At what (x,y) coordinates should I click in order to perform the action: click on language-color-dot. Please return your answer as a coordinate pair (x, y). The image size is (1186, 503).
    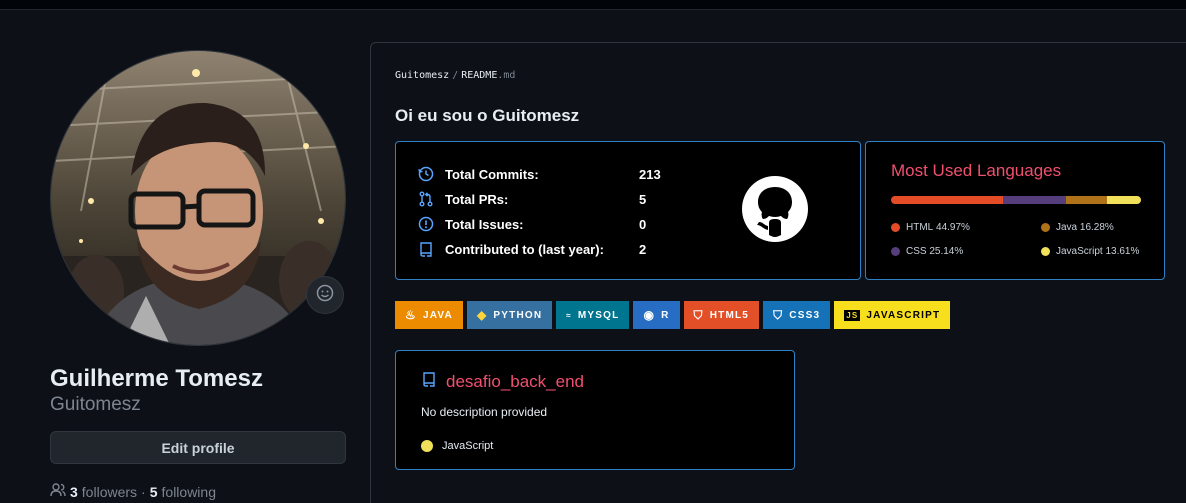
    Looking at the image, I should click on (427, 446).